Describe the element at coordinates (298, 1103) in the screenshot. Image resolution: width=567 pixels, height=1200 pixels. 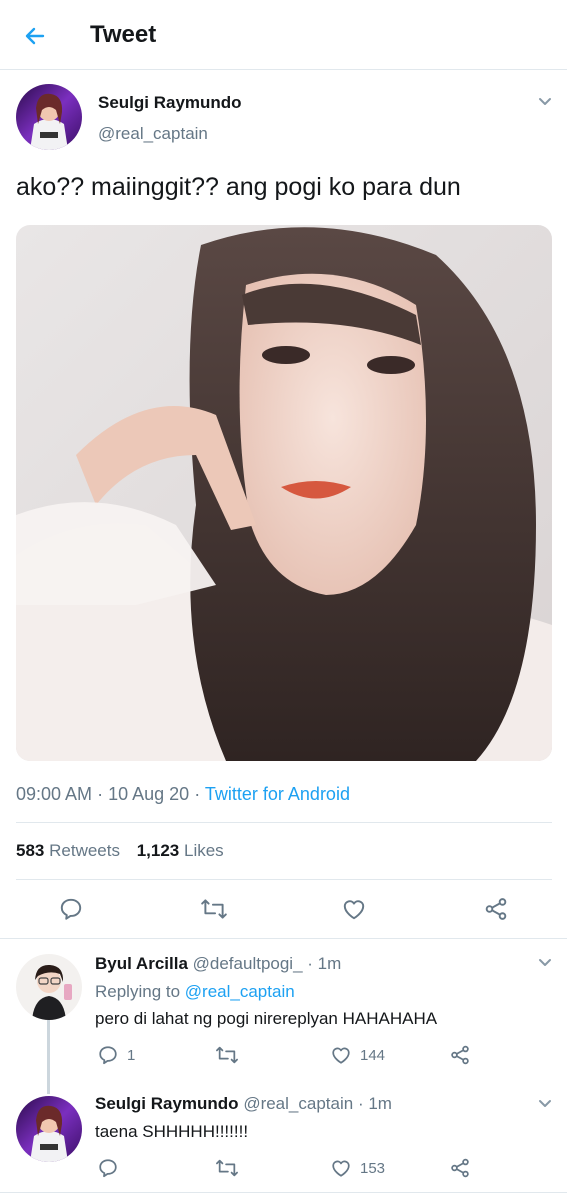
I see `reply-2-author-handle: @real_captain` at that location.